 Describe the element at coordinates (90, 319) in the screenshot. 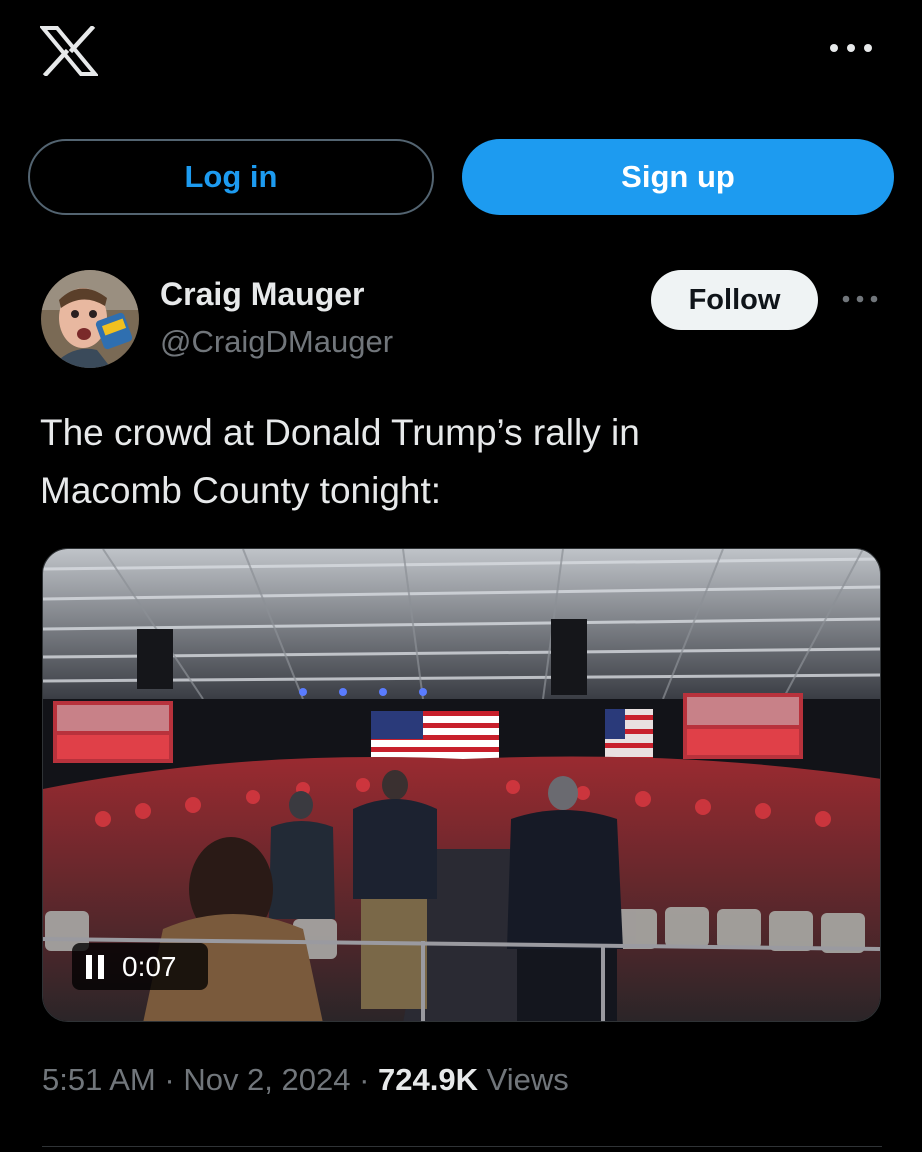

I see `avatar` at that location.